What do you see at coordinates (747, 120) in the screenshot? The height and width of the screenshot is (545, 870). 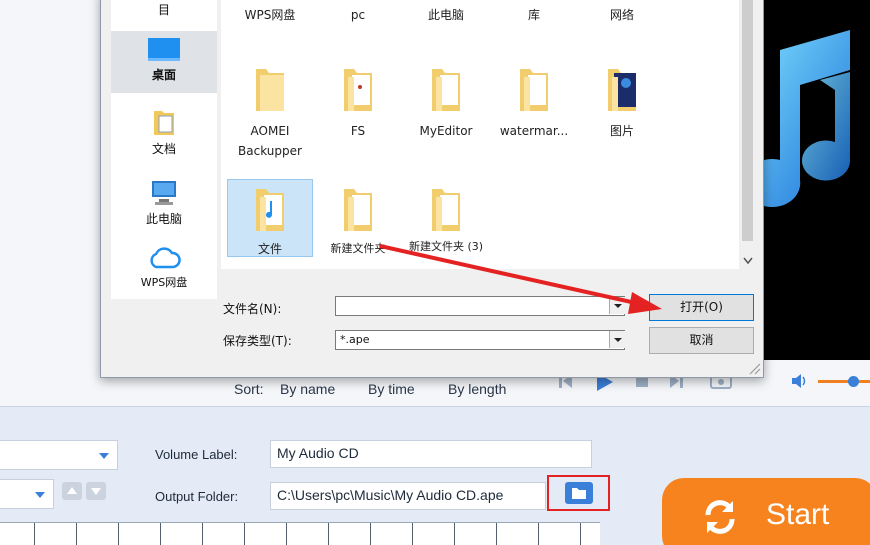 I see `scrollbar-thumb` at bounding box center [747, 120].